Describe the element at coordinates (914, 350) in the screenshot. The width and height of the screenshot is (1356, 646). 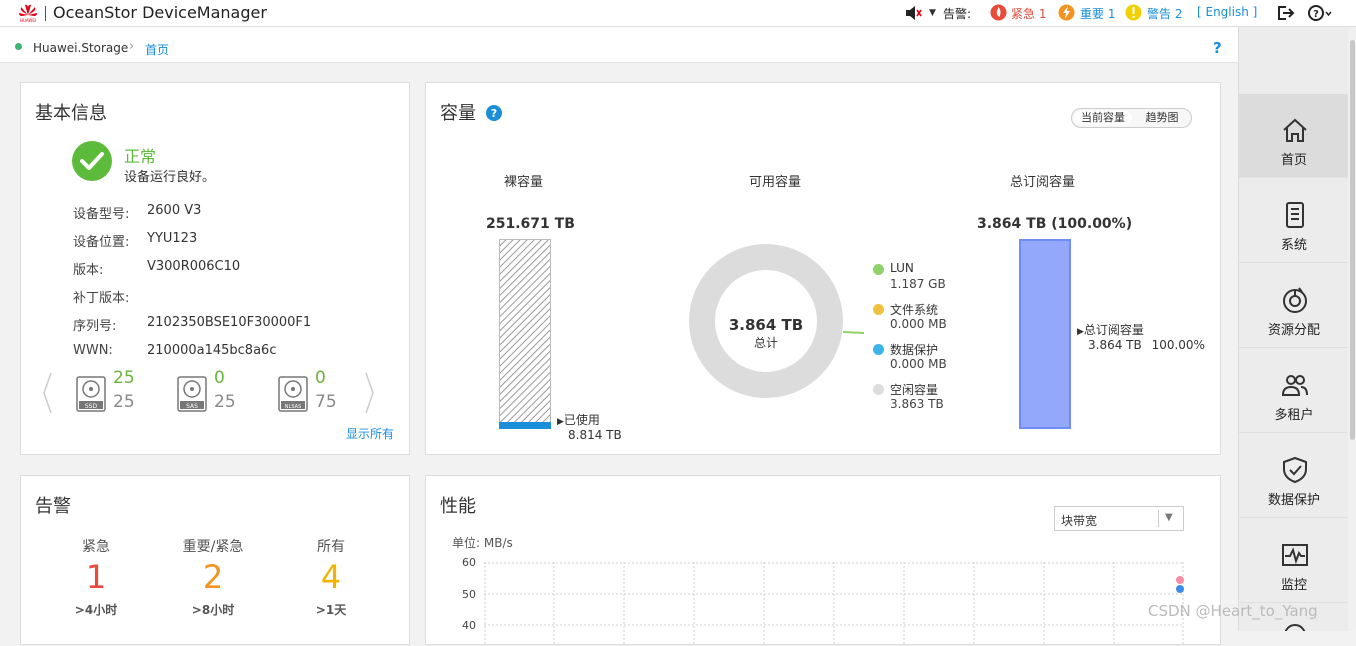
I see `legend-protection-name: 数据保护` at that location.